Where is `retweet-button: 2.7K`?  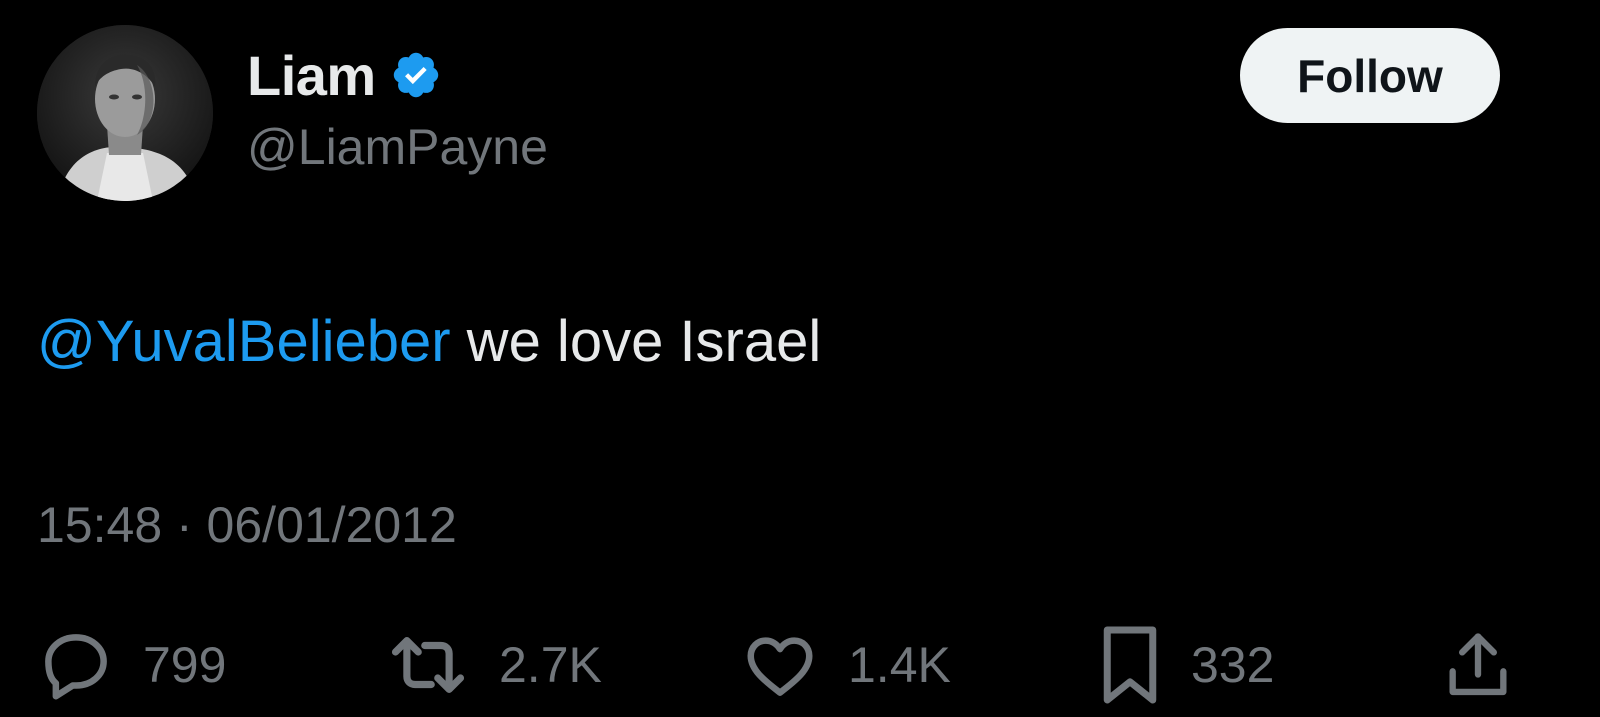 retweet-button: 2.7K is located at coordinates (493, 665).